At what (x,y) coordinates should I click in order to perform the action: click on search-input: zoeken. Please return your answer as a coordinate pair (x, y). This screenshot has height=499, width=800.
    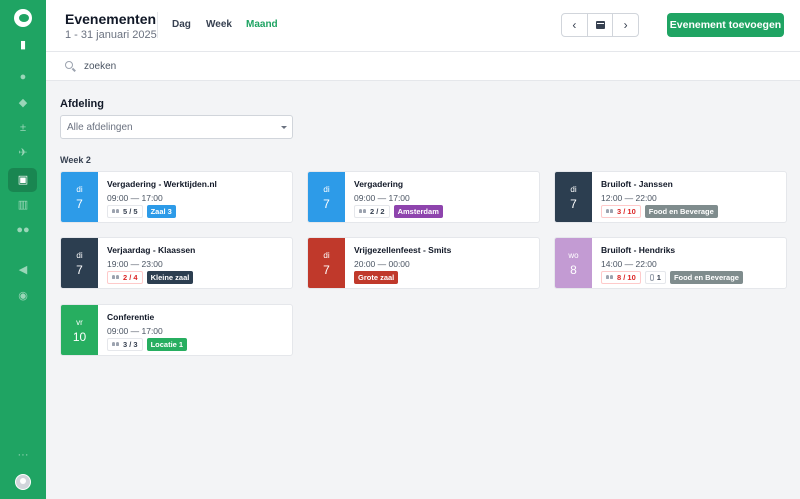
    Looking at the image, I should click on (100, 66).